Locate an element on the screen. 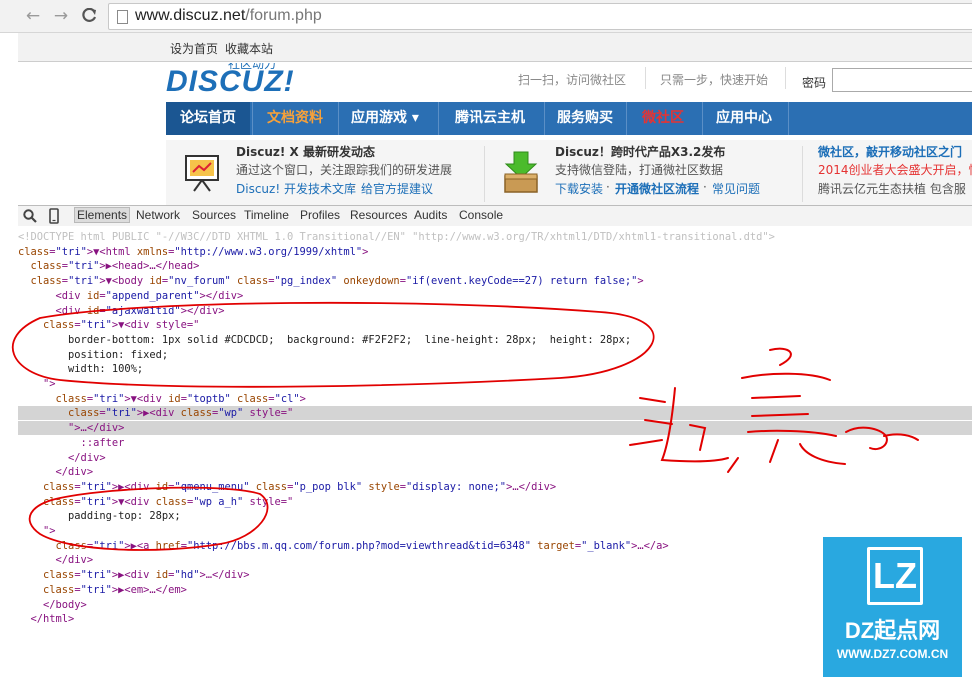 The image size is (972, 688). faq-link: 常见问题 is located at coordinates (736, 188).